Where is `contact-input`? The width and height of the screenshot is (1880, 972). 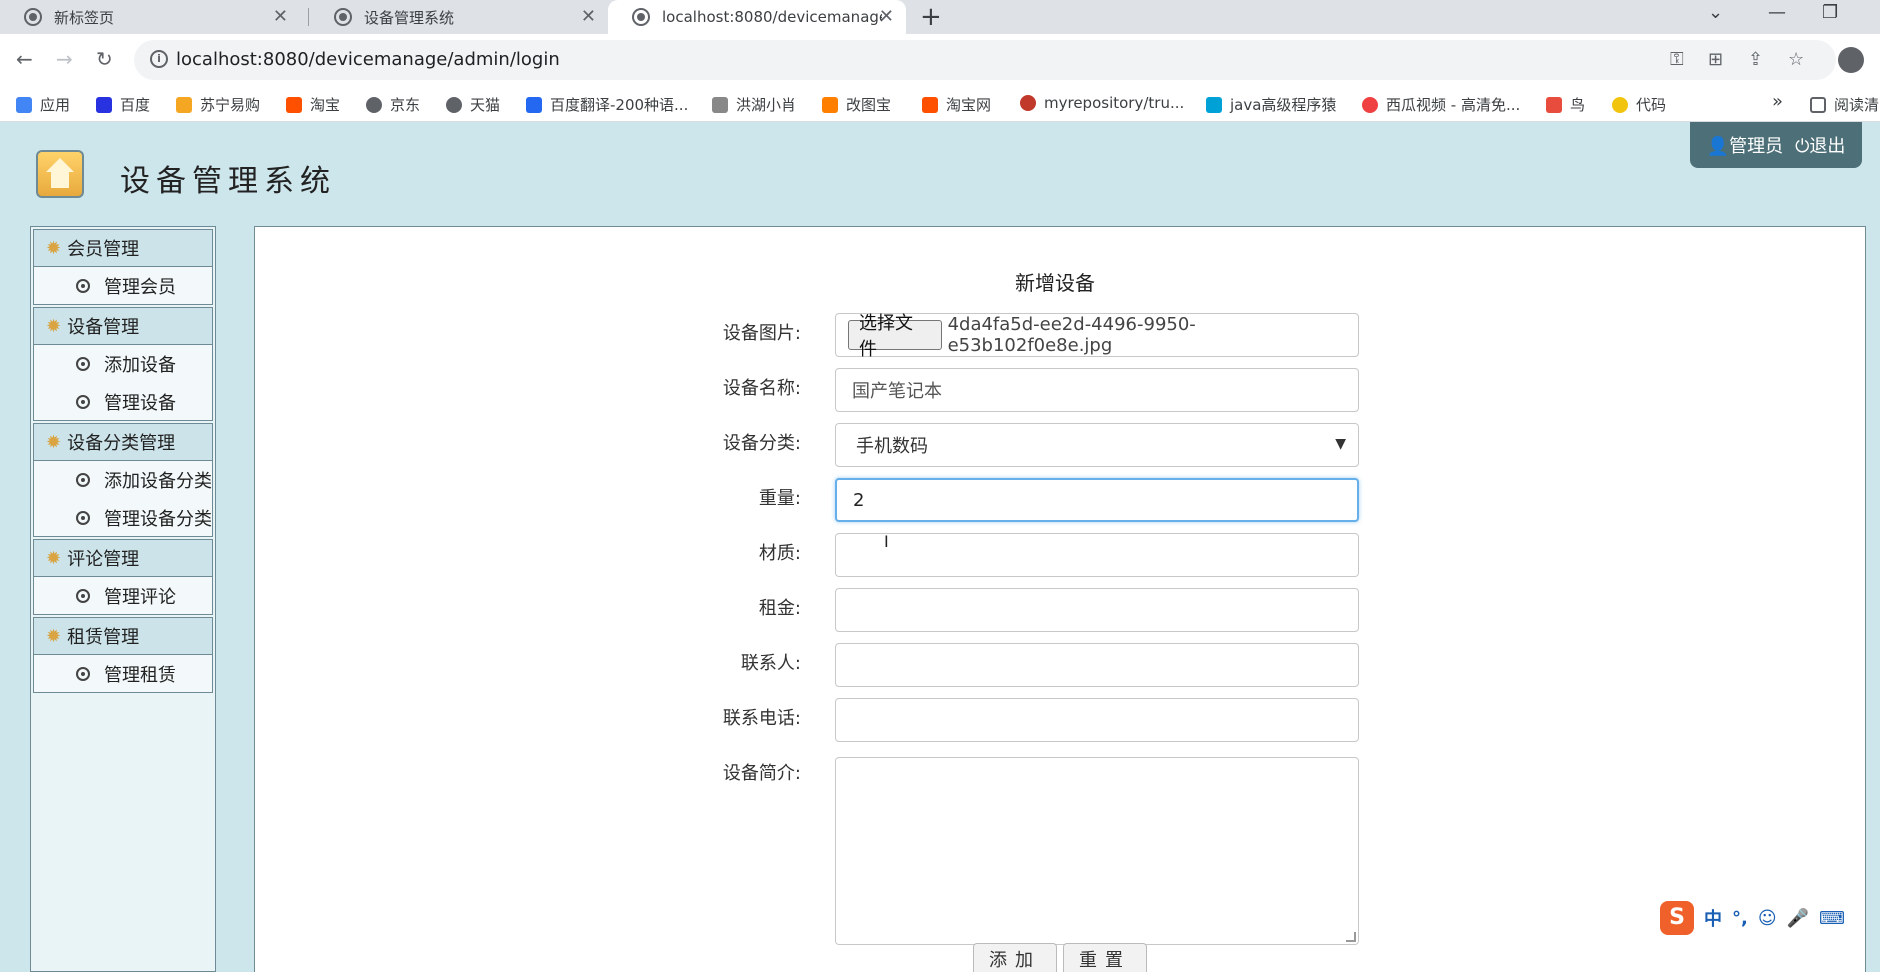 contact-input is located at coordinates (1097, 665).